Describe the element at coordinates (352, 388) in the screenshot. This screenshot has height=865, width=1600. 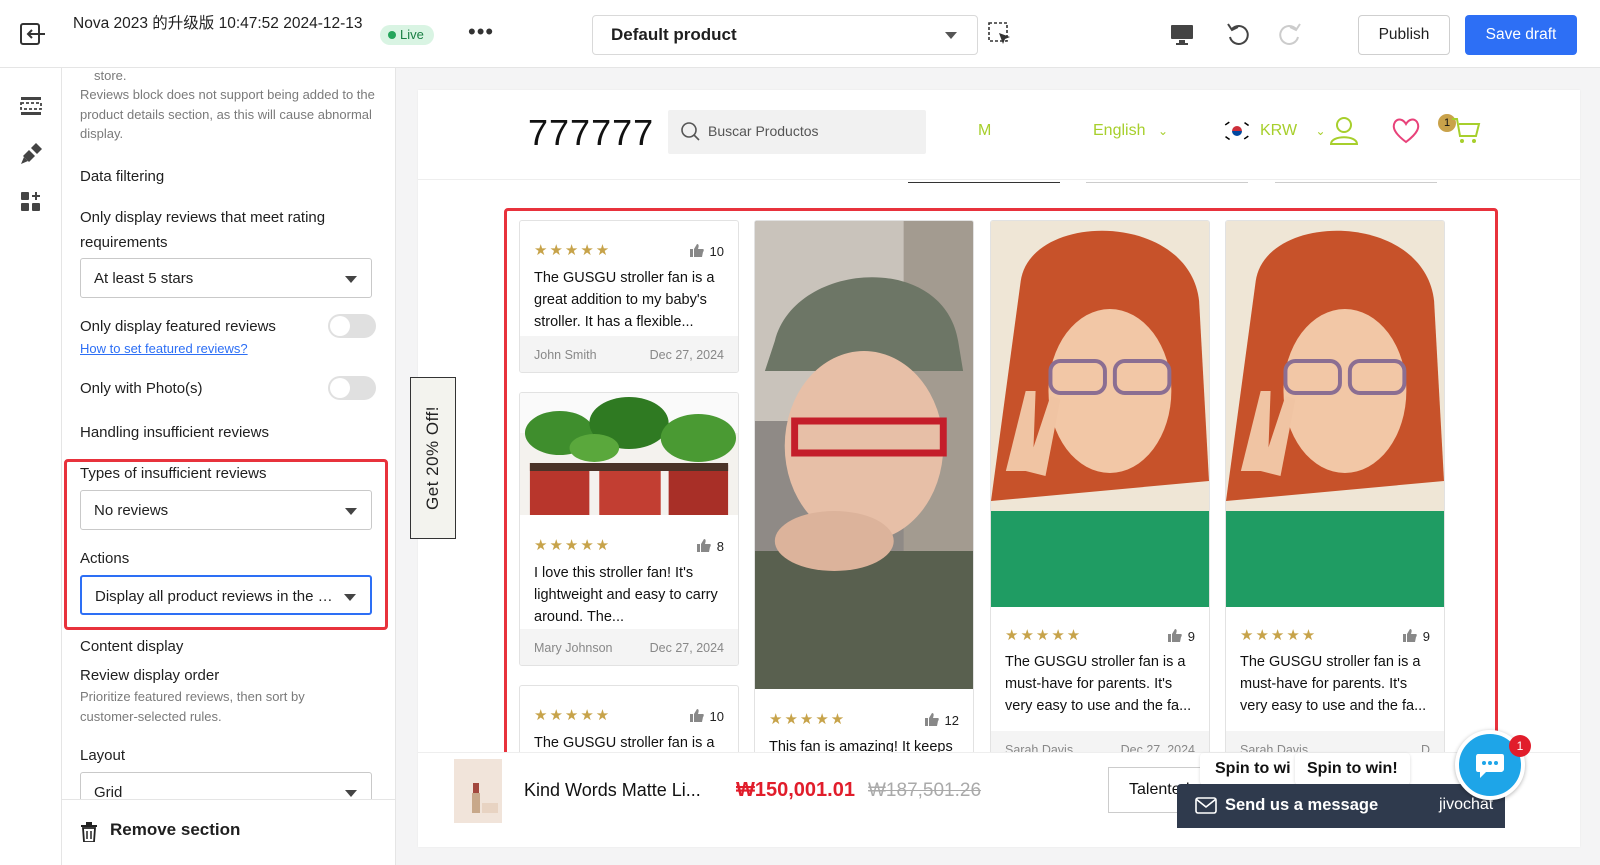
I see `photo-only-toggle` at that location.